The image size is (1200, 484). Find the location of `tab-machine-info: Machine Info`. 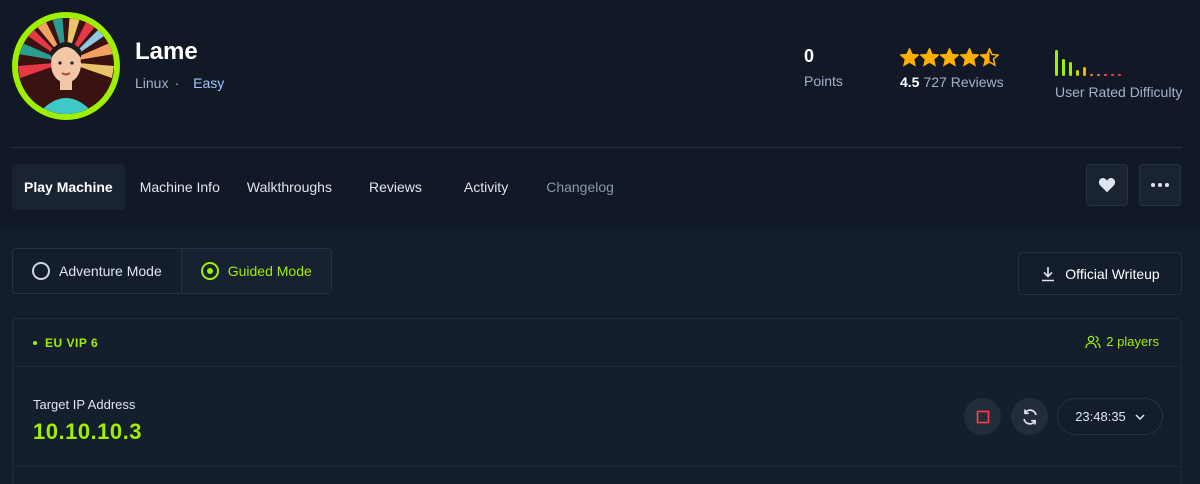

tab-machine-info: Machine Info is located at coordinates (180, 187).